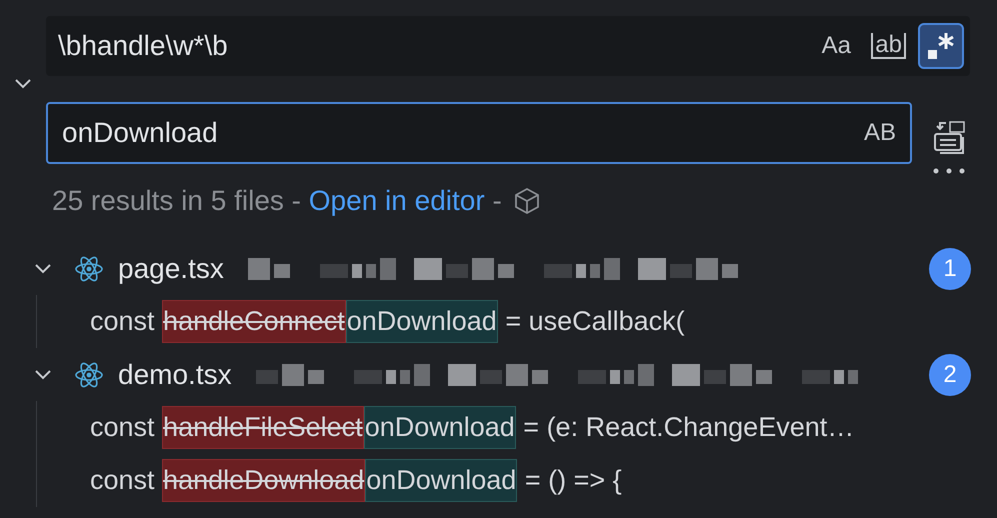 Image resolution: width=997 pixels, height=518 pixels. What do you see at coordinates (177, 201) in the screenshot?
I see `results-summary: 25 results in 5 files -` at bounding box center [177, 201].